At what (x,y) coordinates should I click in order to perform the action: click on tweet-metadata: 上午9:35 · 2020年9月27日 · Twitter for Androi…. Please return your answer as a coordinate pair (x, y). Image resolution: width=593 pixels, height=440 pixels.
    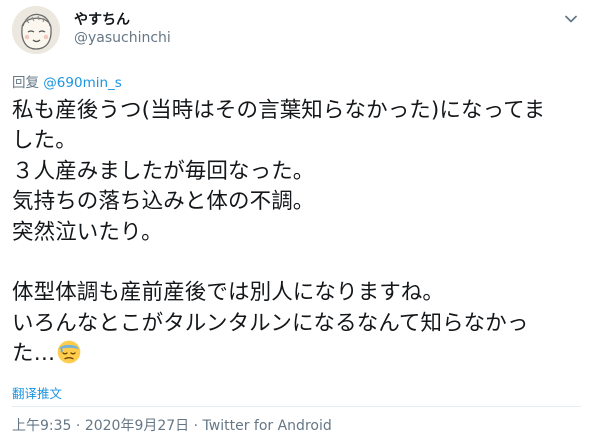
    Looking at the image, I should click on (172, 425).